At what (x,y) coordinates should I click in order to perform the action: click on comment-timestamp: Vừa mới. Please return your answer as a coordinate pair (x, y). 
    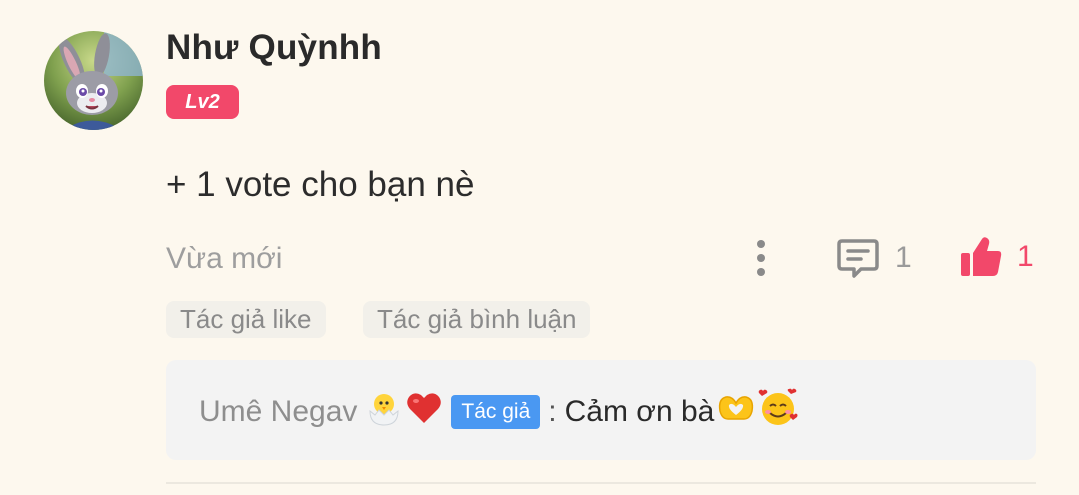
    Looking at the image, I should click on (224, 258).